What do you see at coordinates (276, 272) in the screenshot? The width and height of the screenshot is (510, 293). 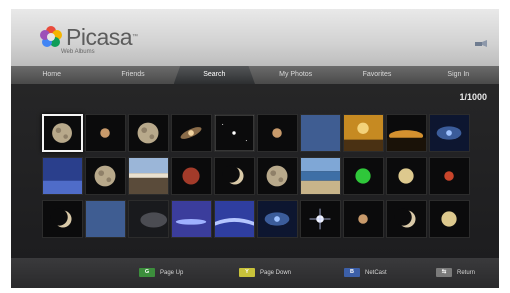 I see `hint-label: Page Down` at bounding box center [276, 272].